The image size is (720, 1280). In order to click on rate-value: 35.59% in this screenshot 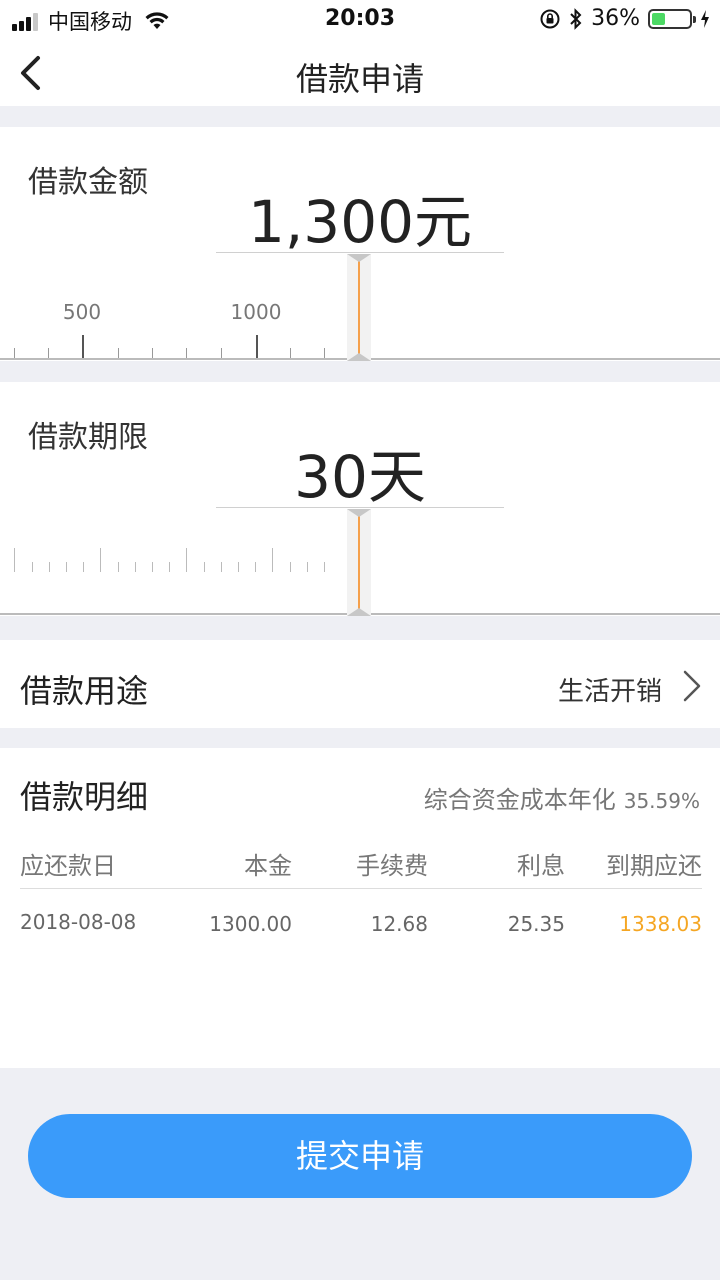, I will do `click(661, 801)`.